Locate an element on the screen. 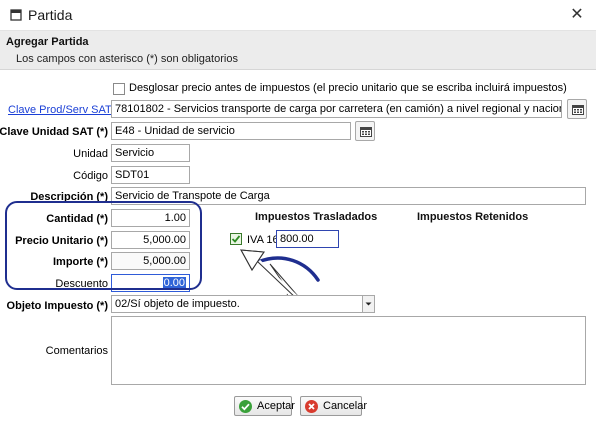  cancelar-button: Cancelar is located at coordinates (333, 406).